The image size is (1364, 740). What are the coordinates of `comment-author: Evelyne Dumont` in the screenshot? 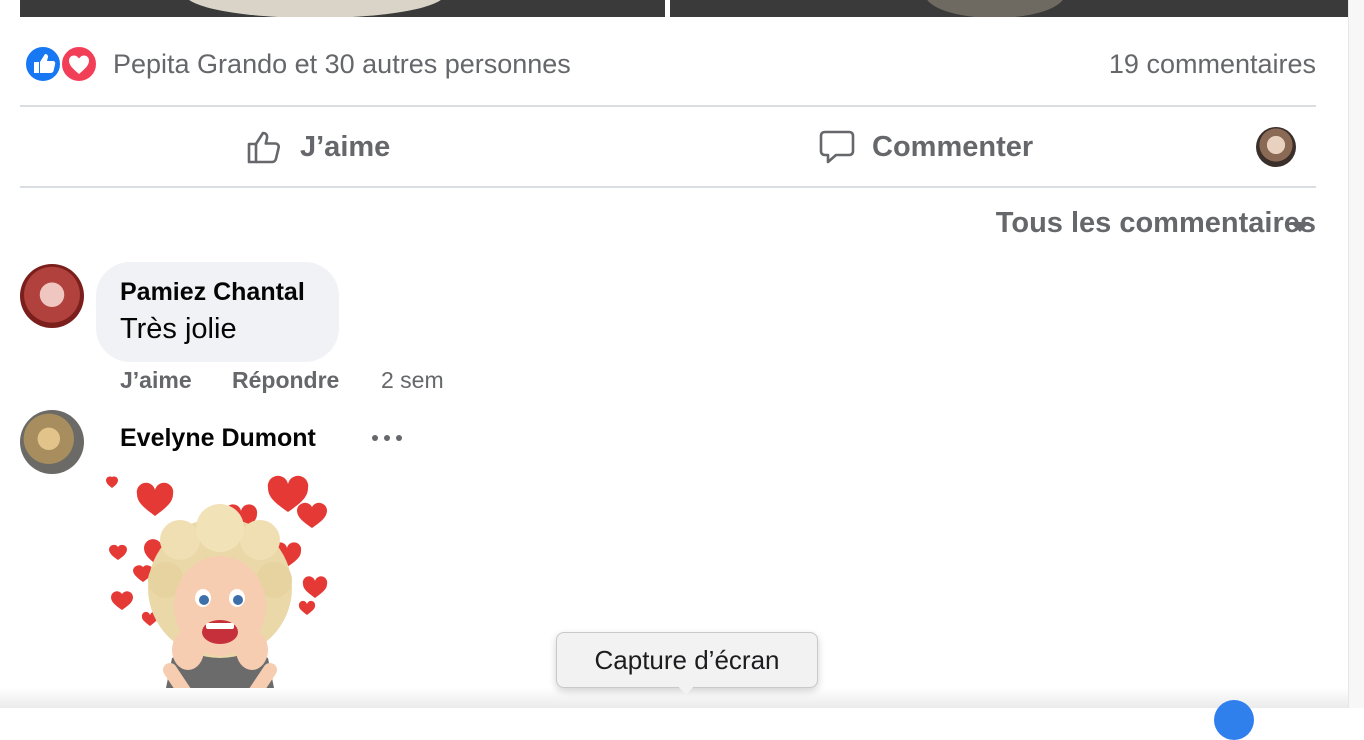 It's located at (218, 438).